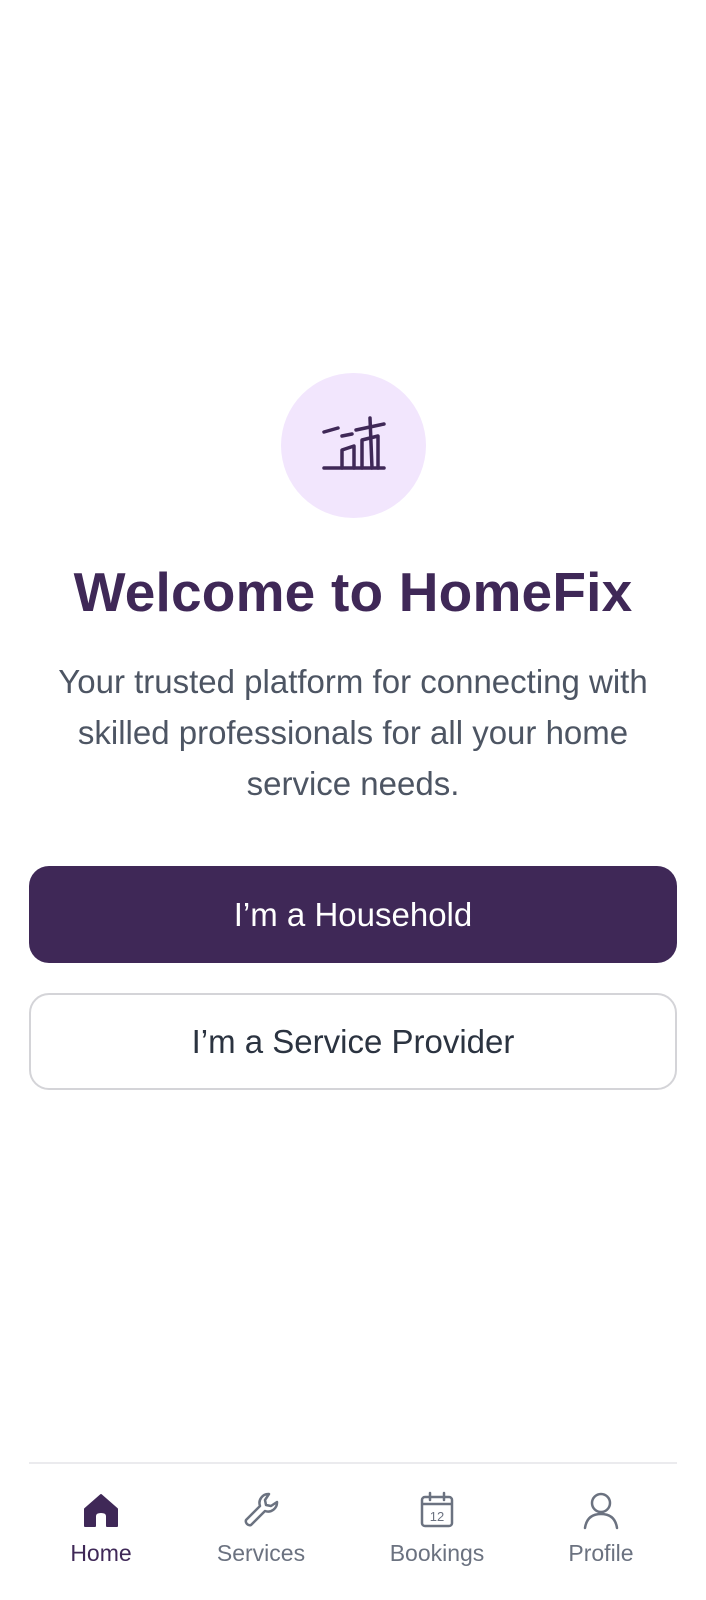 This screenshot has height=1600, width=706. What do you see at coordinates (353, 592) in the screenshot?
I see `welcome-title: Welcome to HomeFix` at bounding box center [353, 592].